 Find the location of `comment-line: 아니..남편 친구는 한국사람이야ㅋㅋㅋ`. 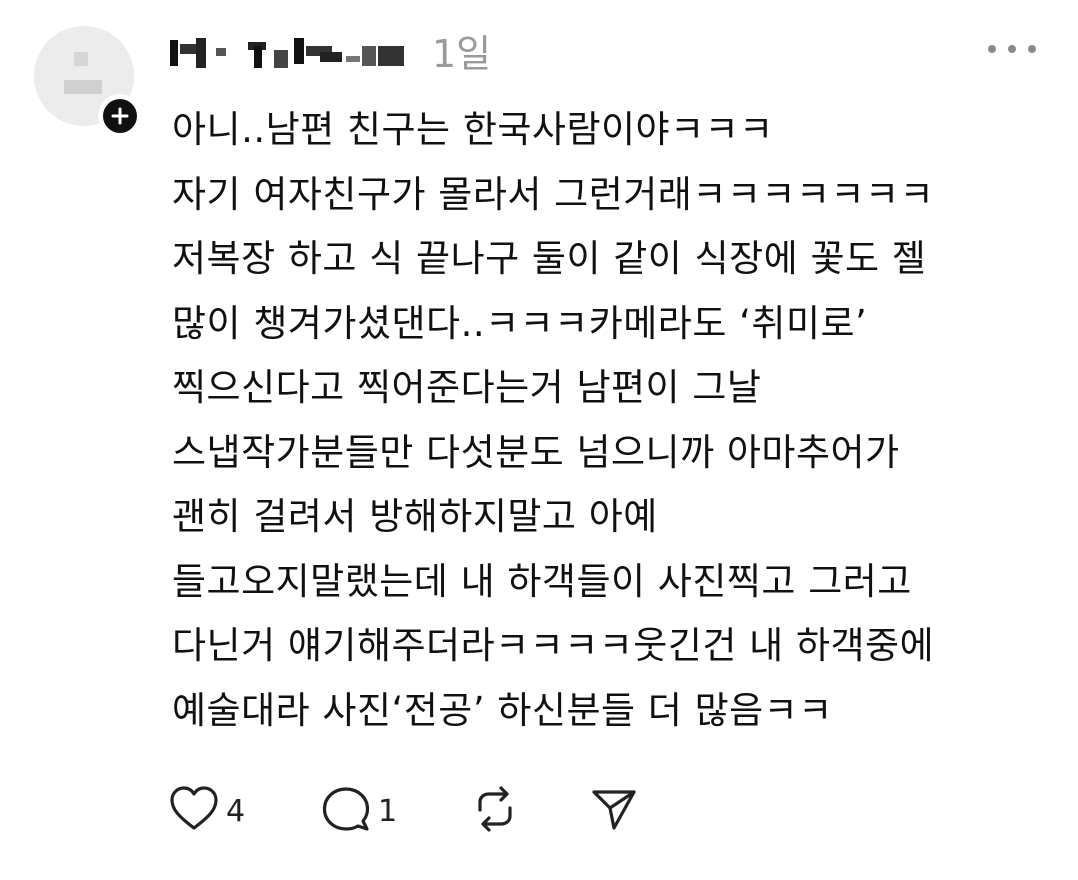

comment-line: 아니..남편 친구는 한국사람이야ㅋㅋㅋ is located at coordinates (473, 129).